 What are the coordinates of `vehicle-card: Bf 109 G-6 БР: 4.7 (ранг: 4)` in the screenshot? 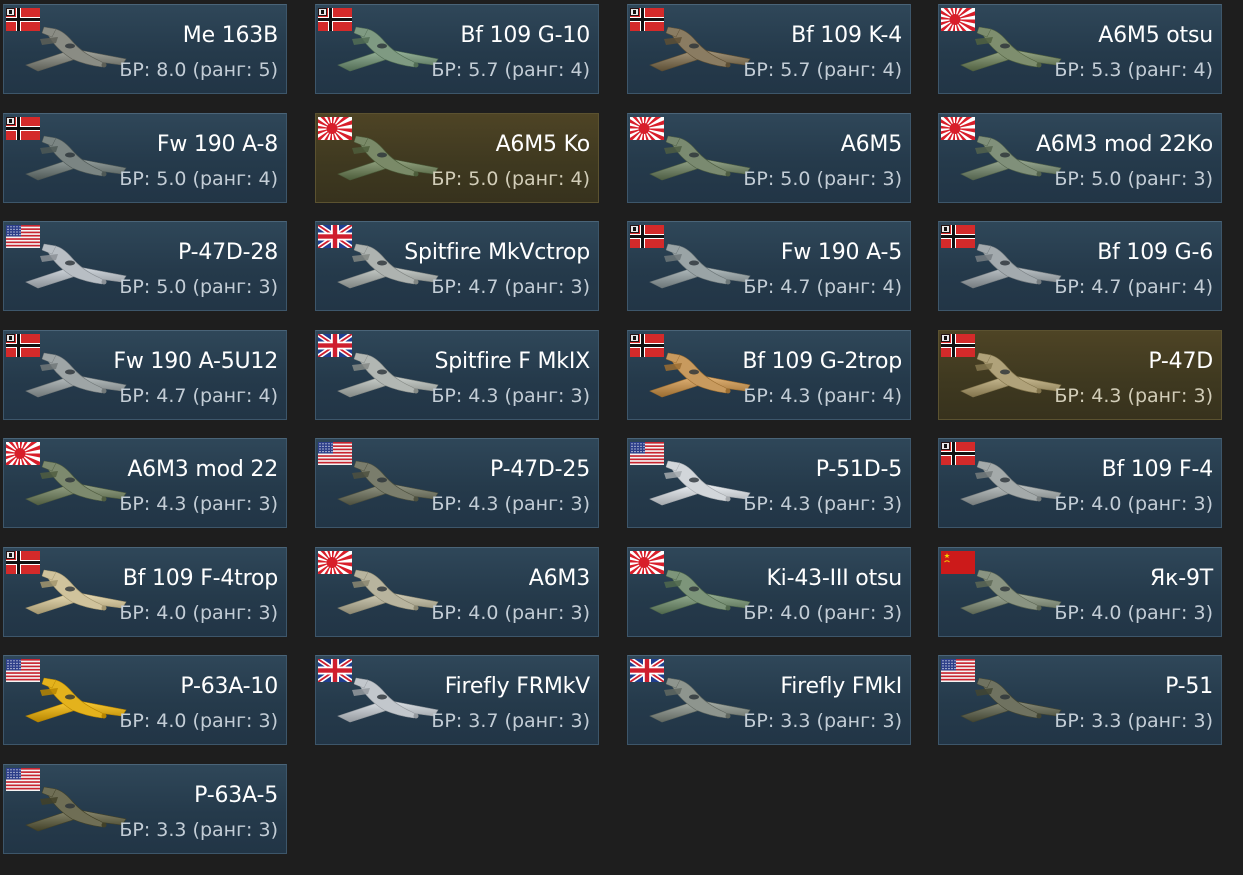 It's located at (1080, 266).